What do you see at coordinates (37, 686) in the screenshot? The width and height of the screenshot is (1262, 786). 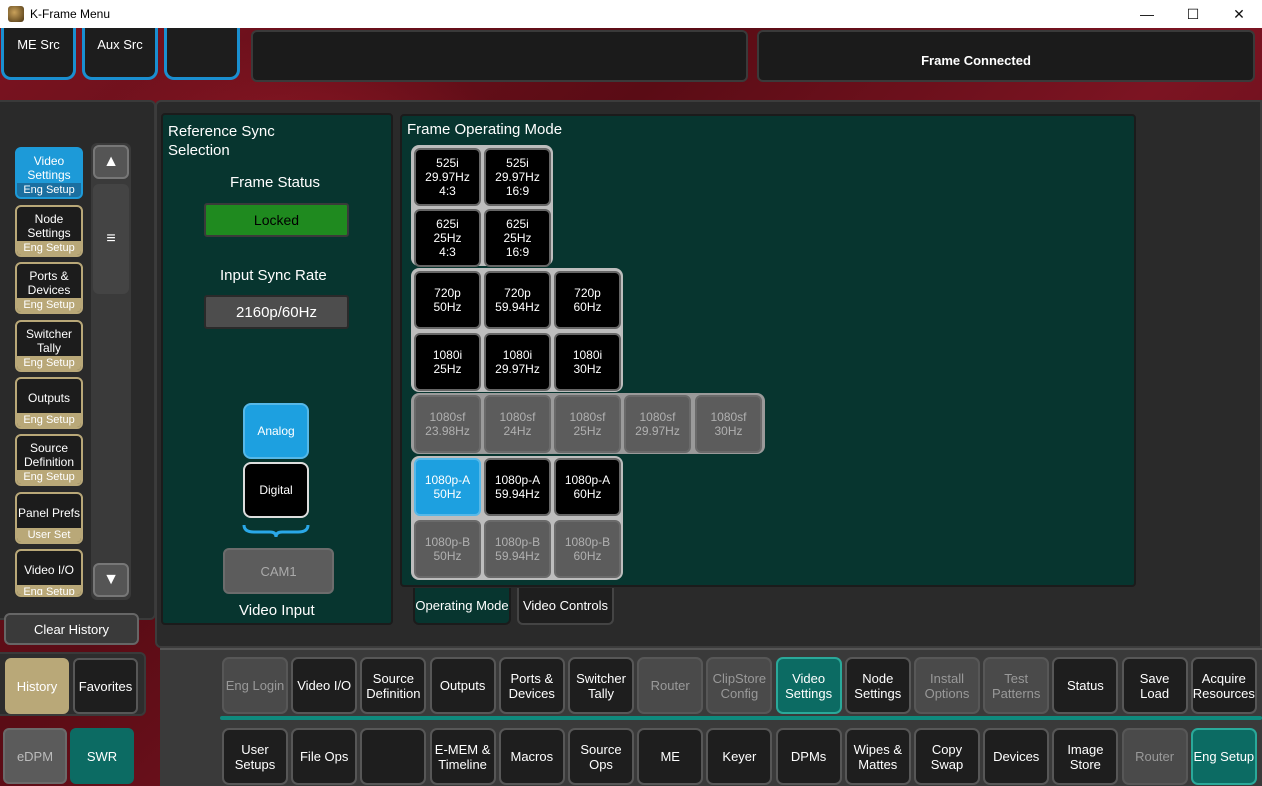 I see `tab-history: History` at bounding box center [37, 686].